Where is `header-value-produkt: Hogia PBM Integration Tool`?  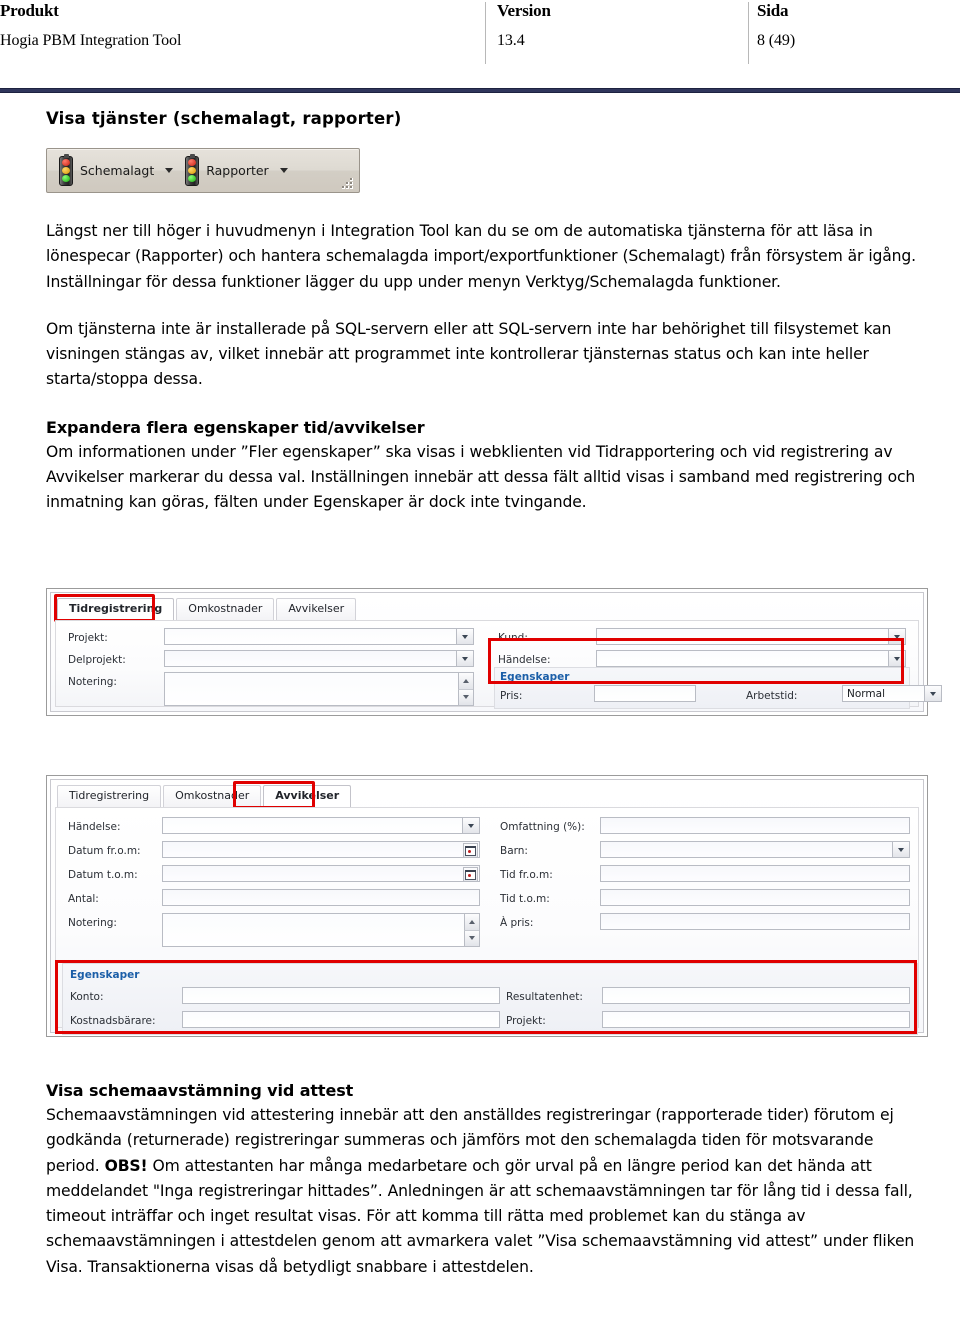
header-value-produkt: Hogia PBM Integration Tool is located at coordinates (91, 40).